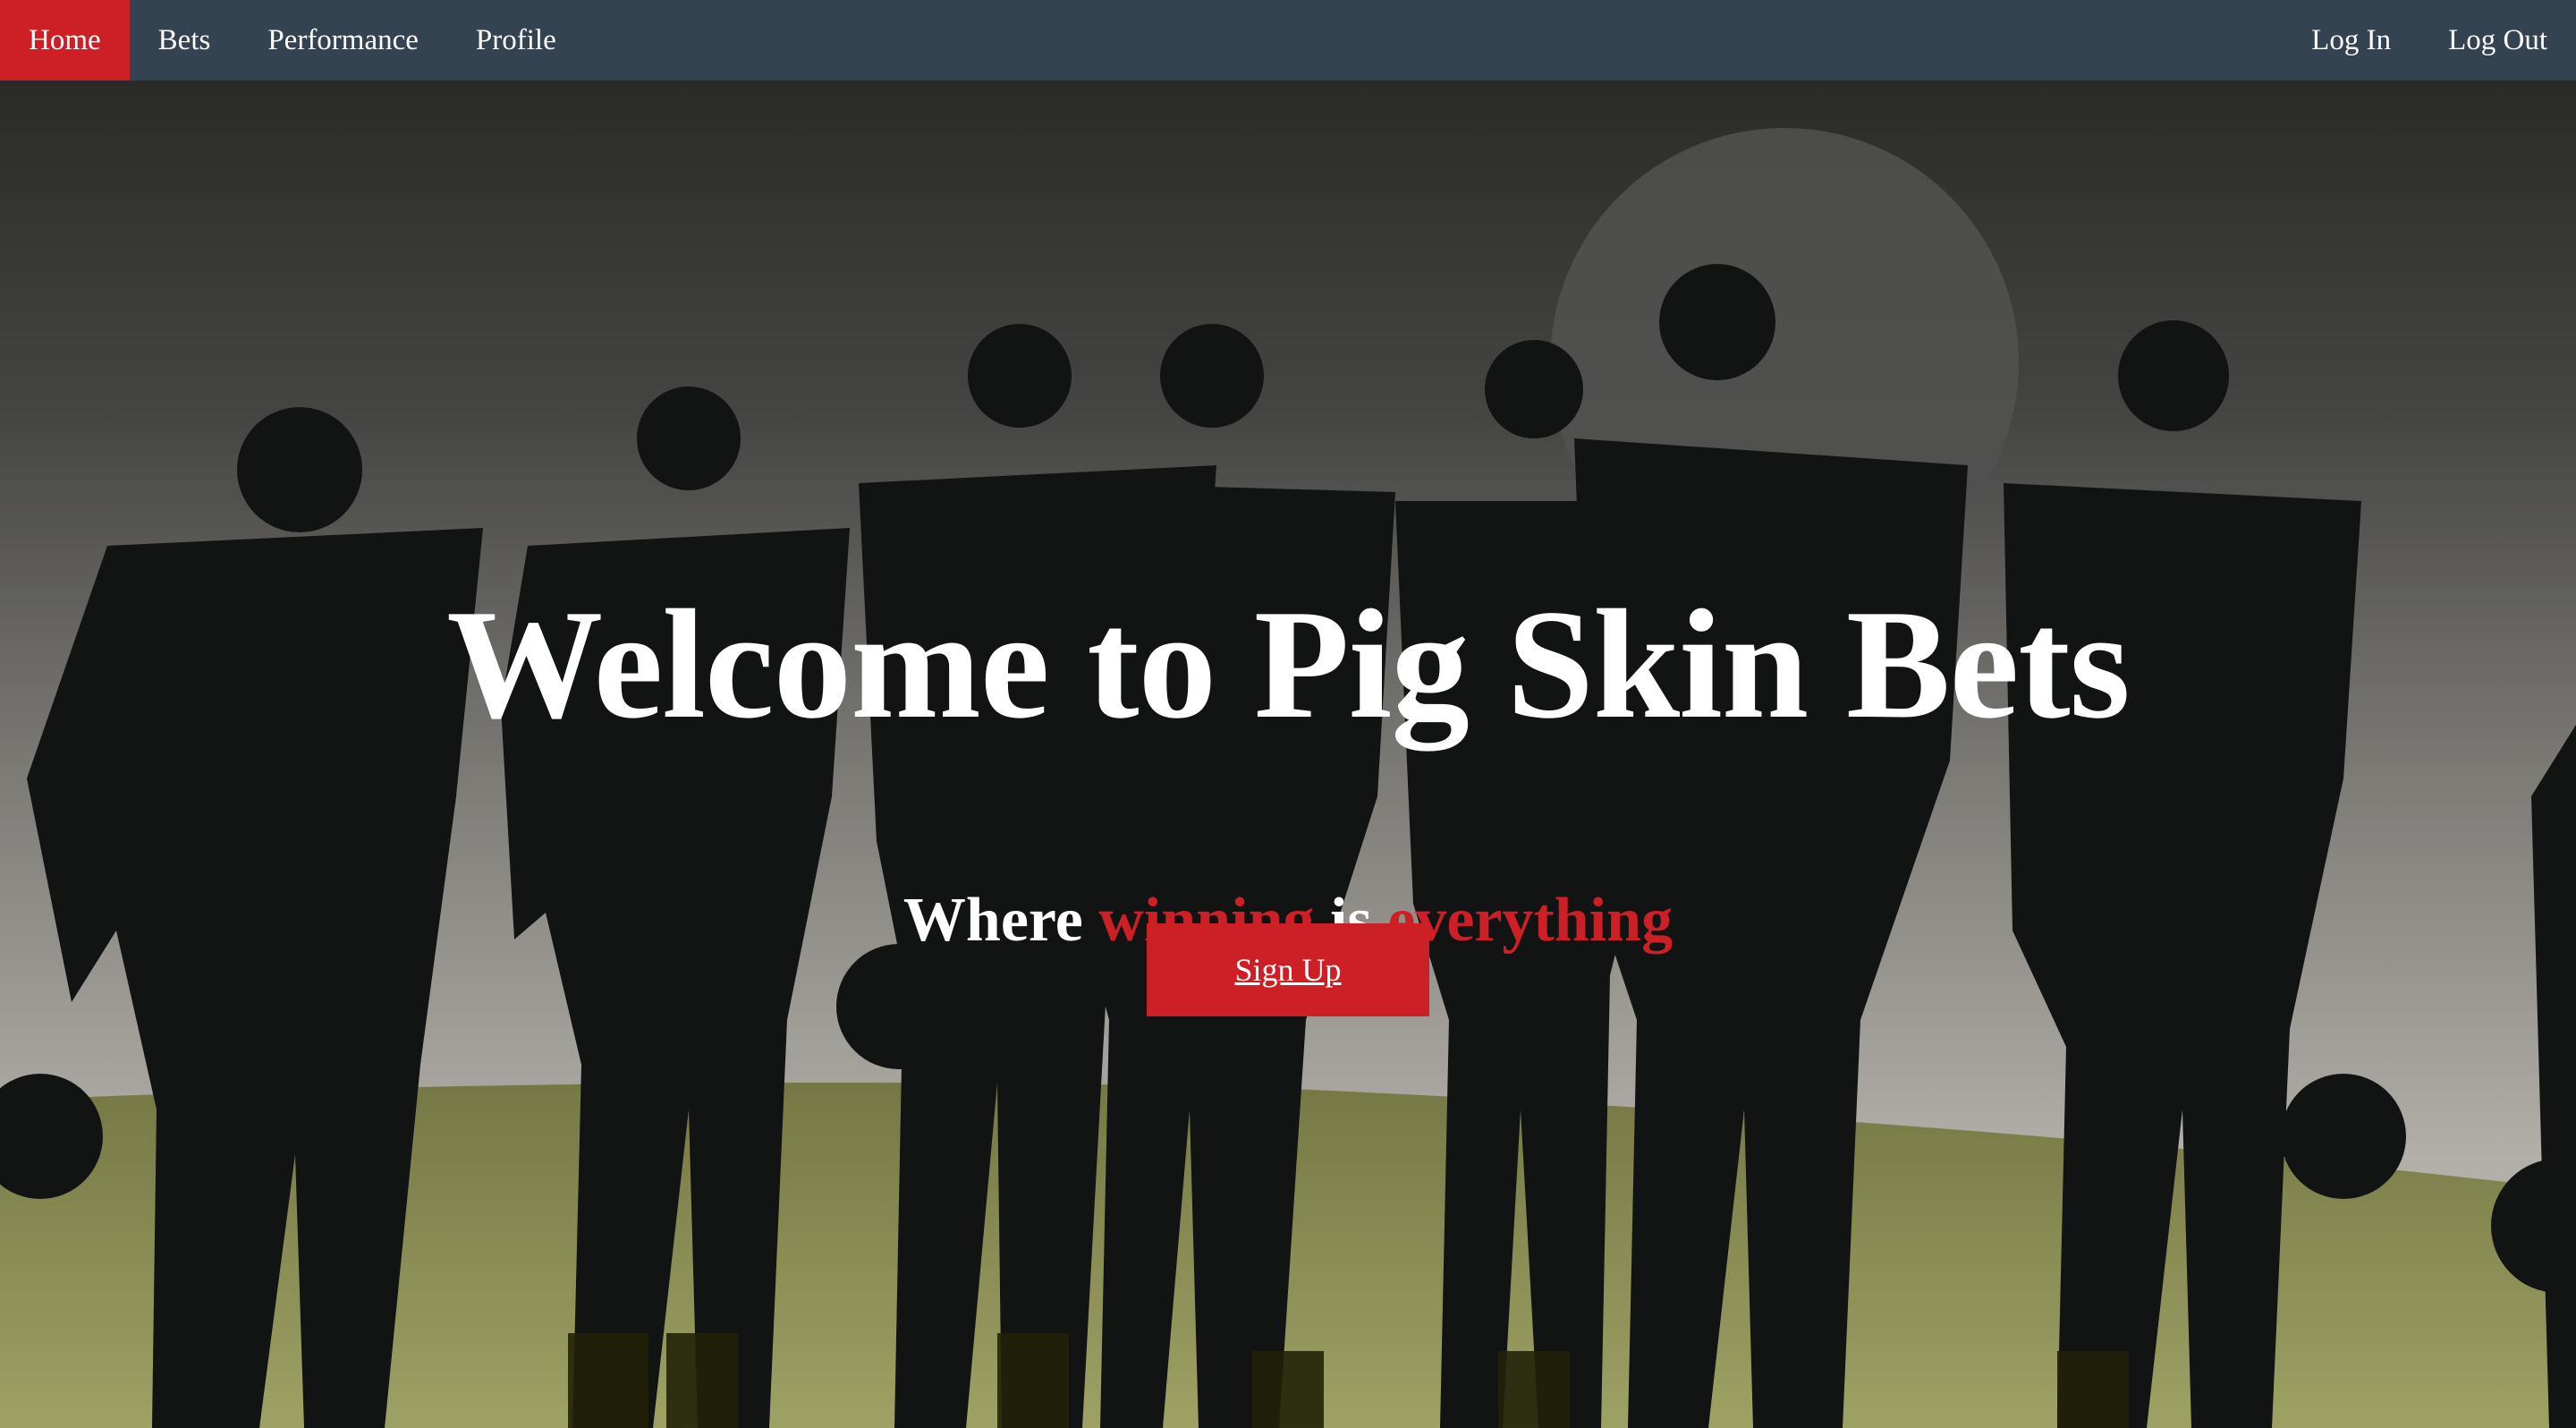 The height and width of the screenshot is (1428, 2576). What do you see at coordinates (1288, 664) in the screenshot?
I see `hero-title: Welcome to Pig Skin Bets` at bounding box center [1288, 664].